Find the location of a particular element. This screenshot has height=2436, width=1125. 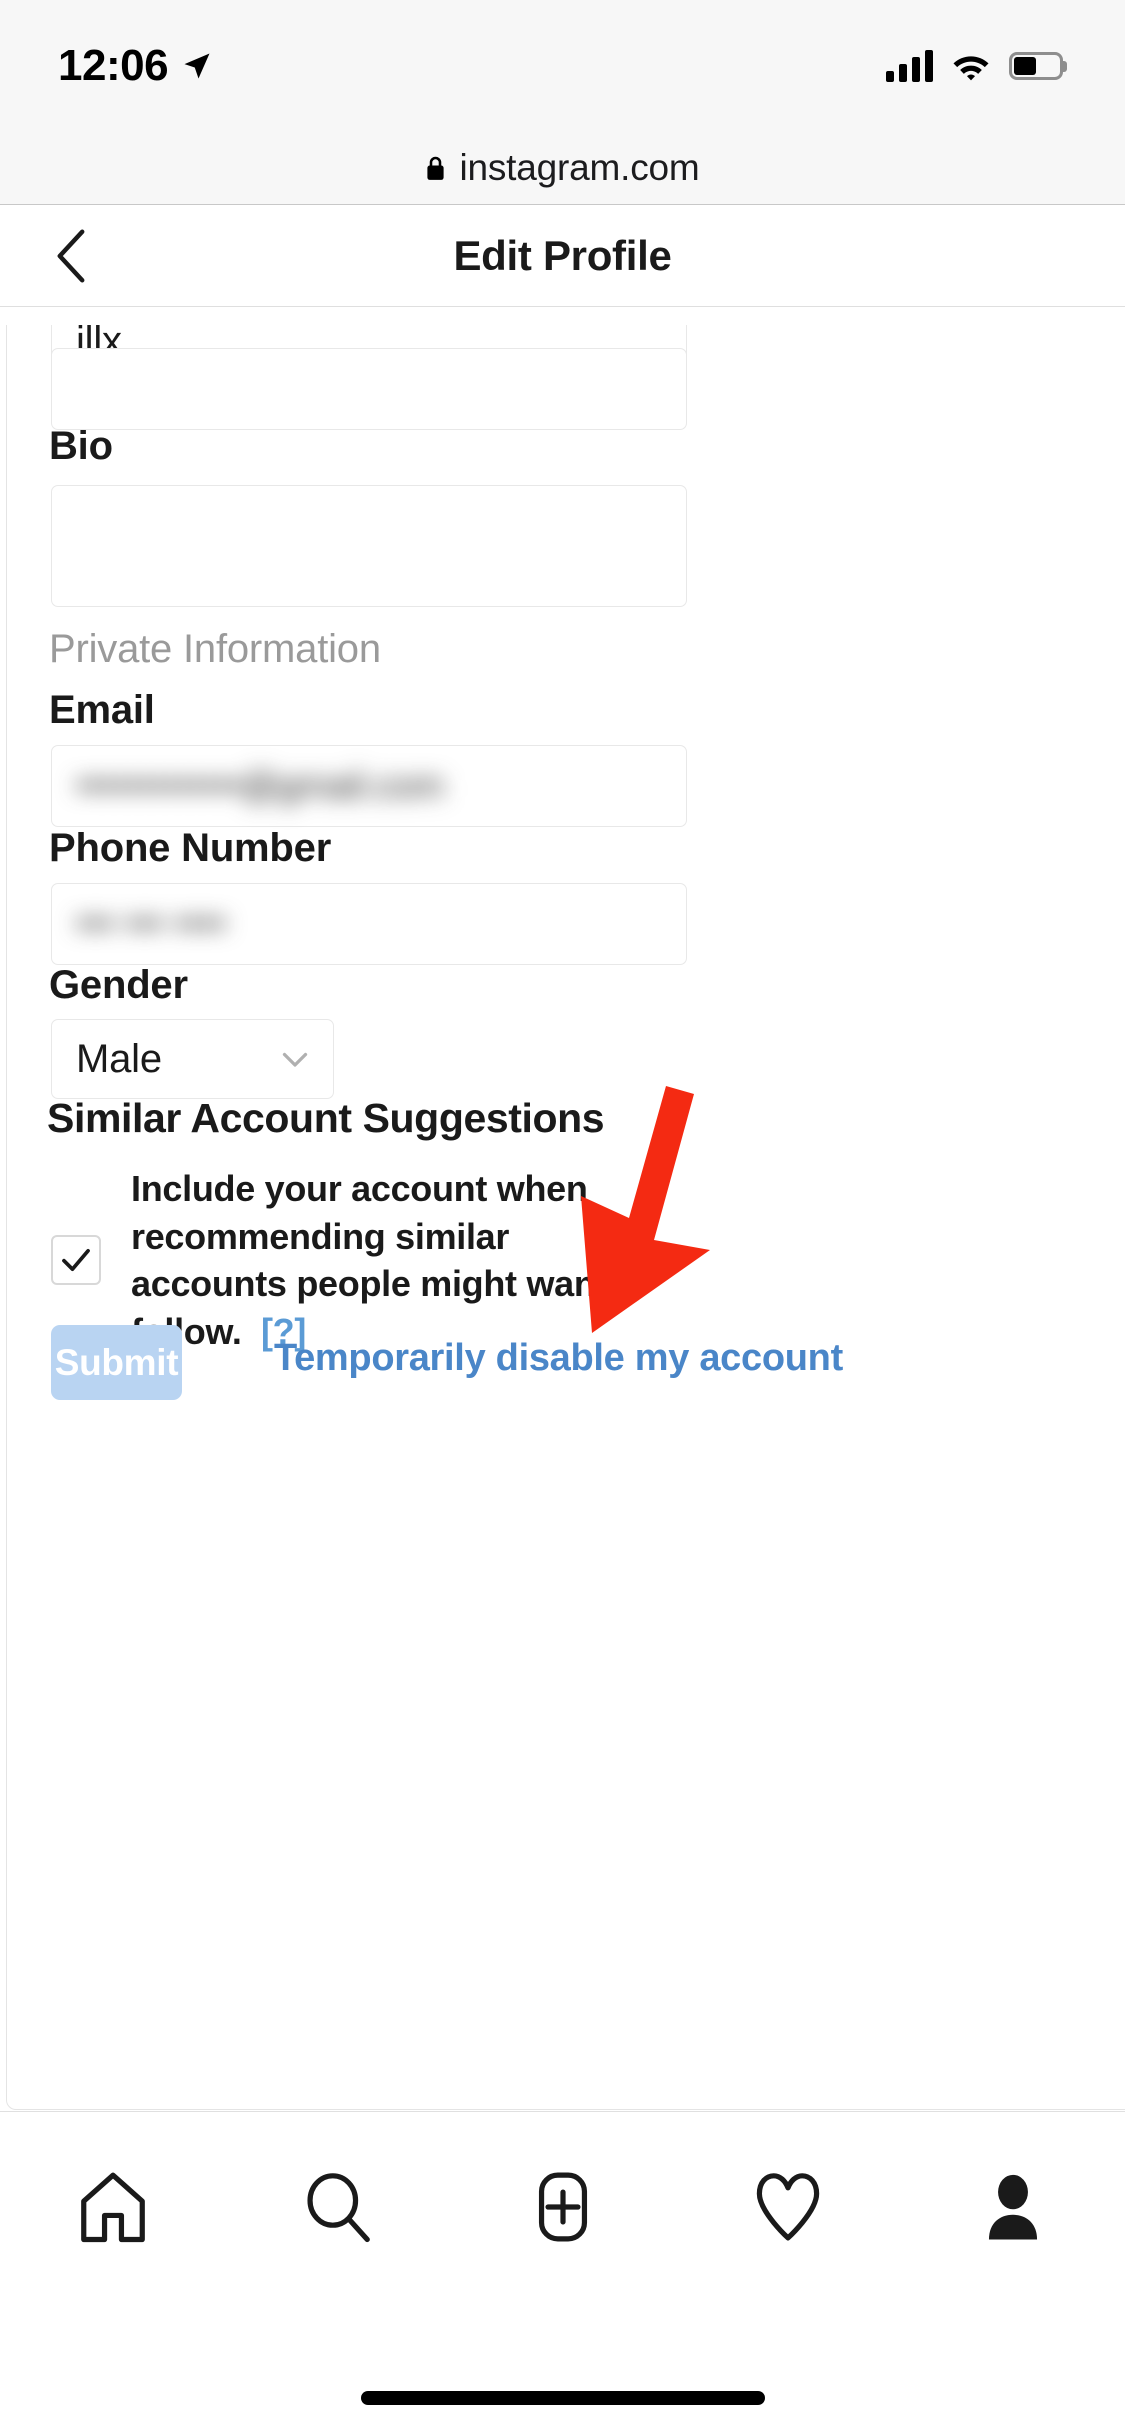

chevron-left-icon is located at coordinates (71, 255).